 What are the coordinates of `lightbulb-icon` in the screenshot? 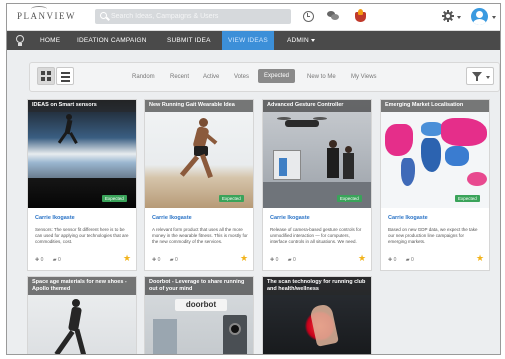 It's located at (20, 40).